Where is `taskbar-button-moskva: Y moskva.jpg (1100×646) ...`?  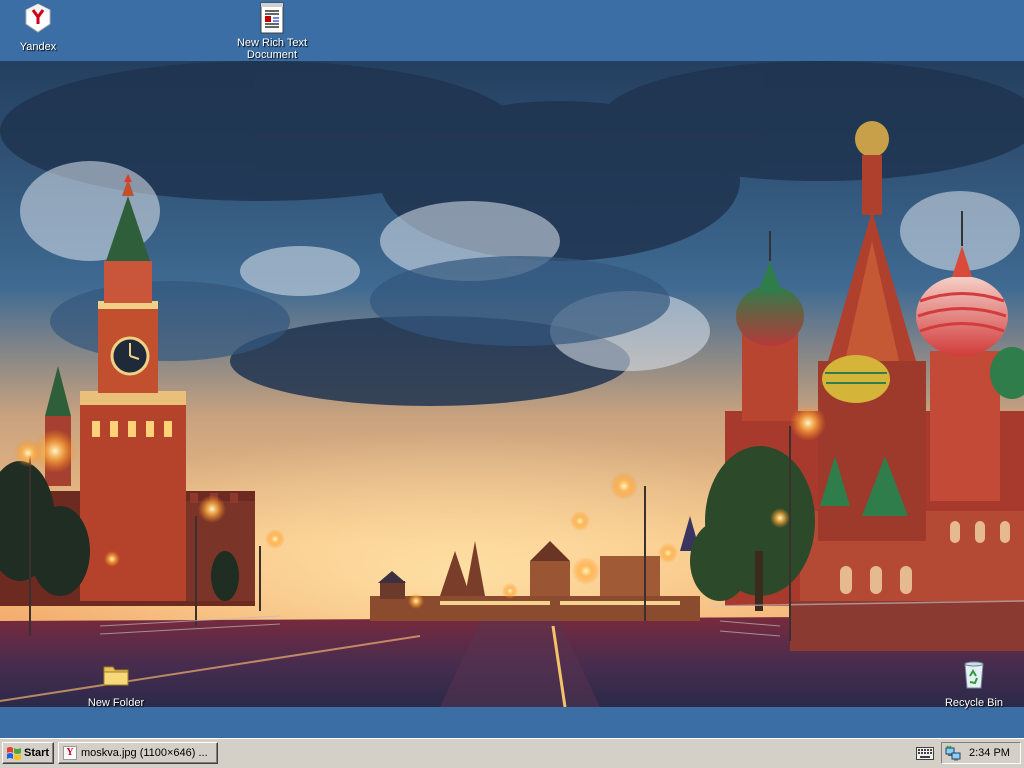 taskbar-button-moskva: Y moskva.jpg (1100×646) ... is located at coordinates (138, 753).